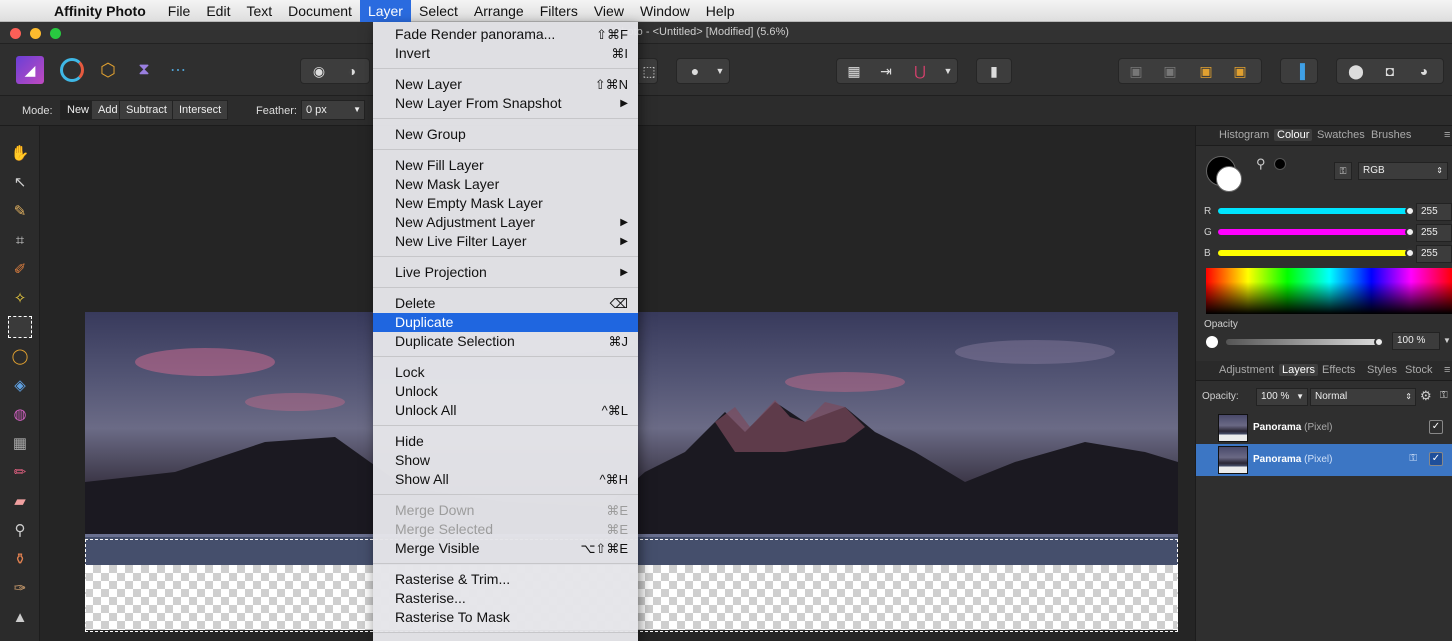 The image size is (1452, 641). I want to click on menu-item-hide: Hide, so click(505, 441).